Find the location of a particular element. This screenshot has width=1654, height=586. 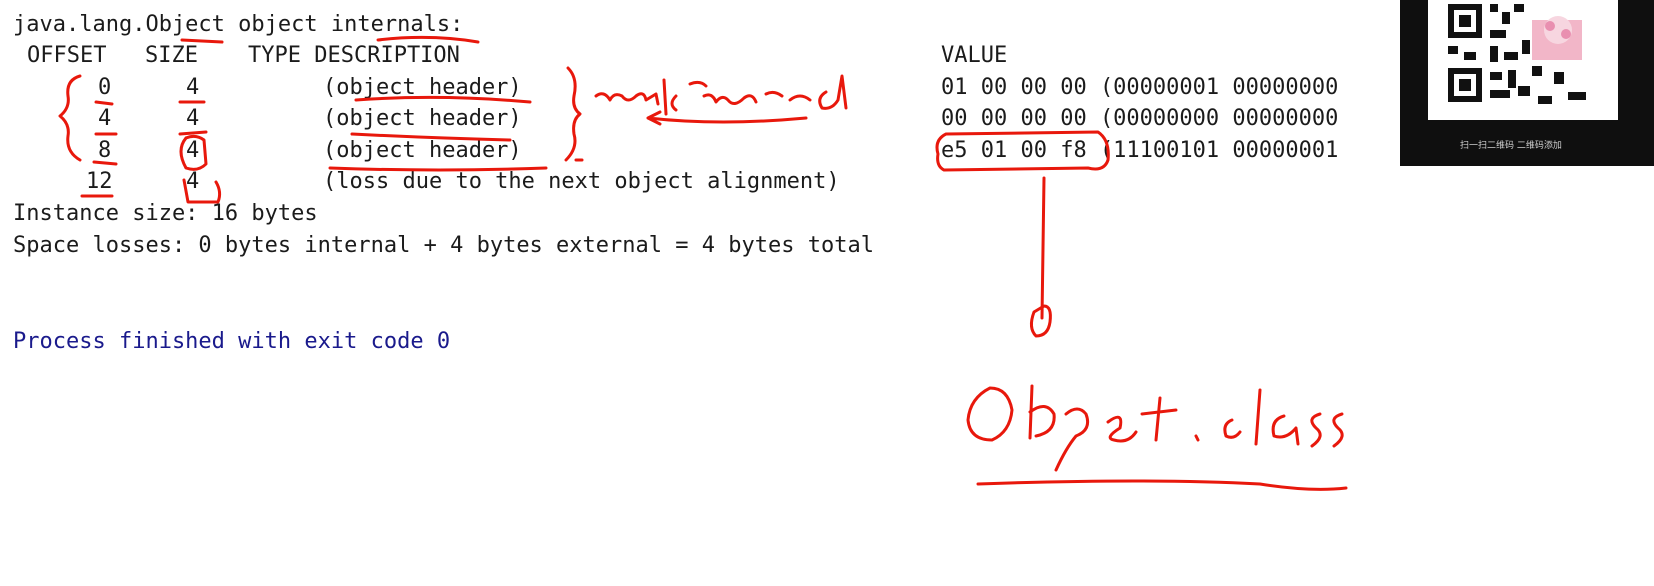

row-2-size: 4 is located at coordinates (193, 150).